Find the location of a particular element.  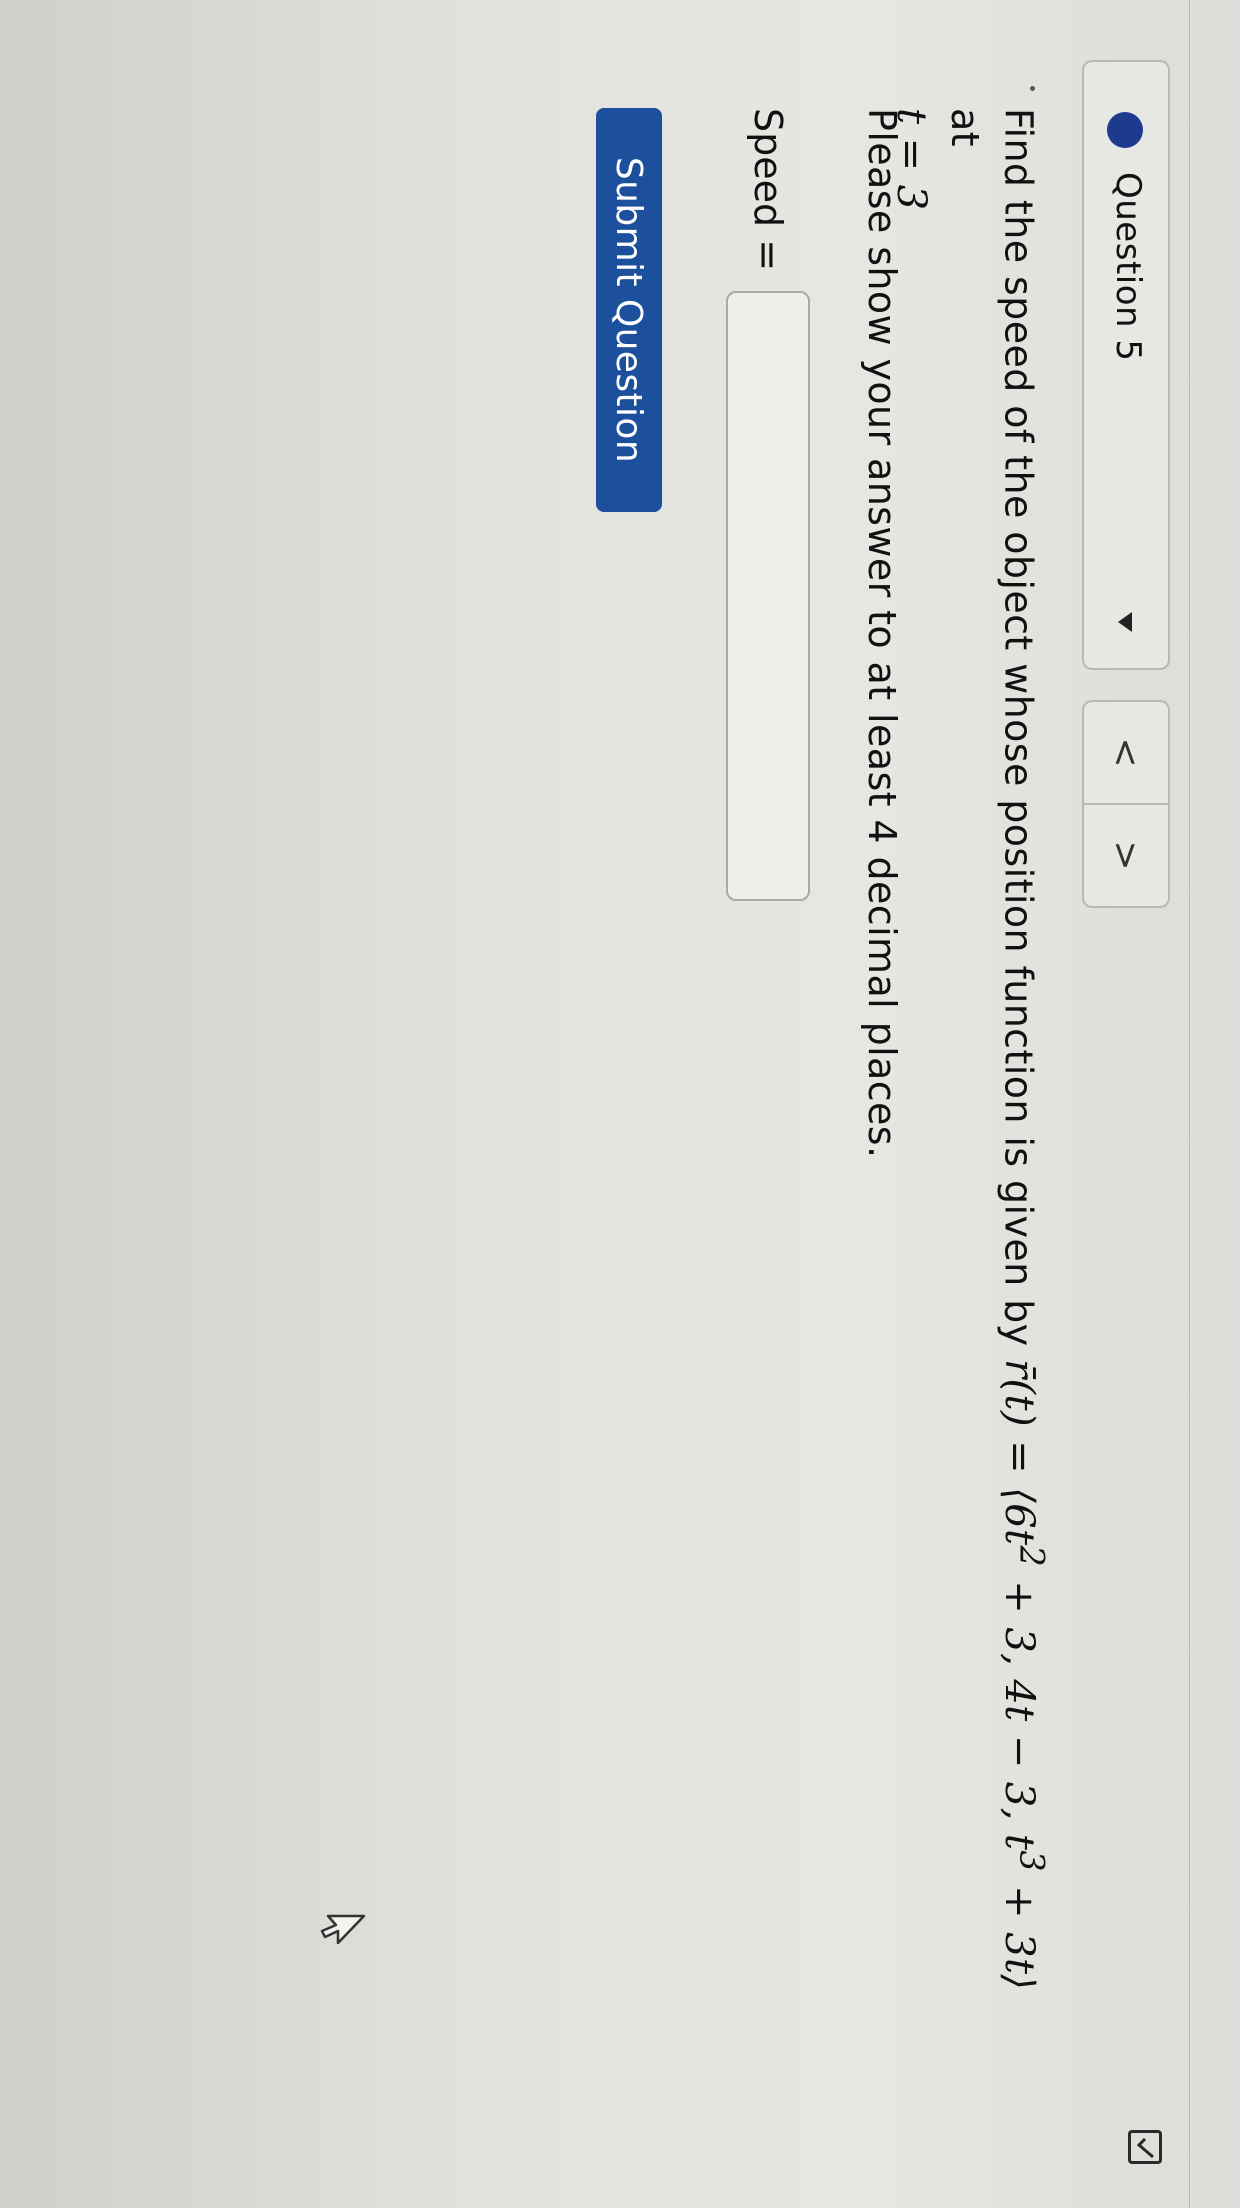

speed-label: Speed = is located at coordinates (768, 190).